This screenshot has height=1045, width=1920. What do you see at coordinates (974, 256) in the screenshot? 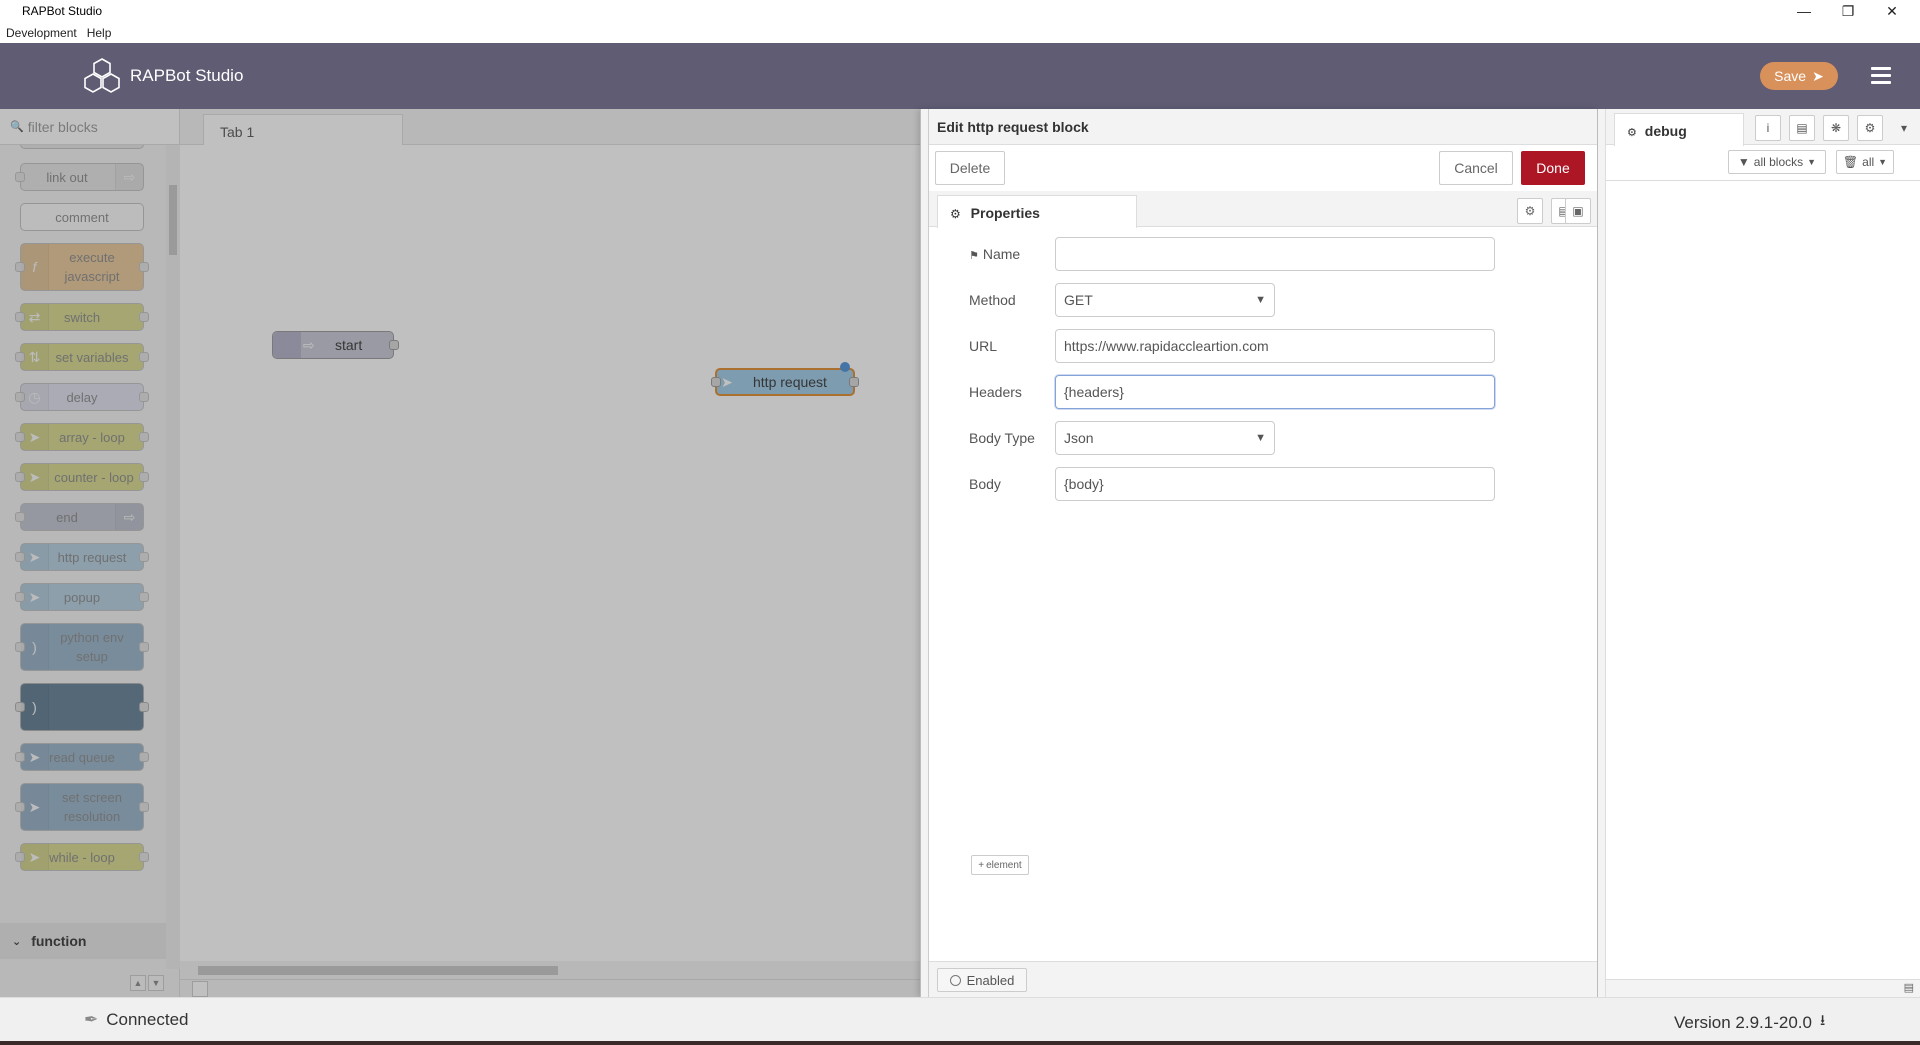
I see `tag-icon: ⚑` at bounding box center [974, 256].